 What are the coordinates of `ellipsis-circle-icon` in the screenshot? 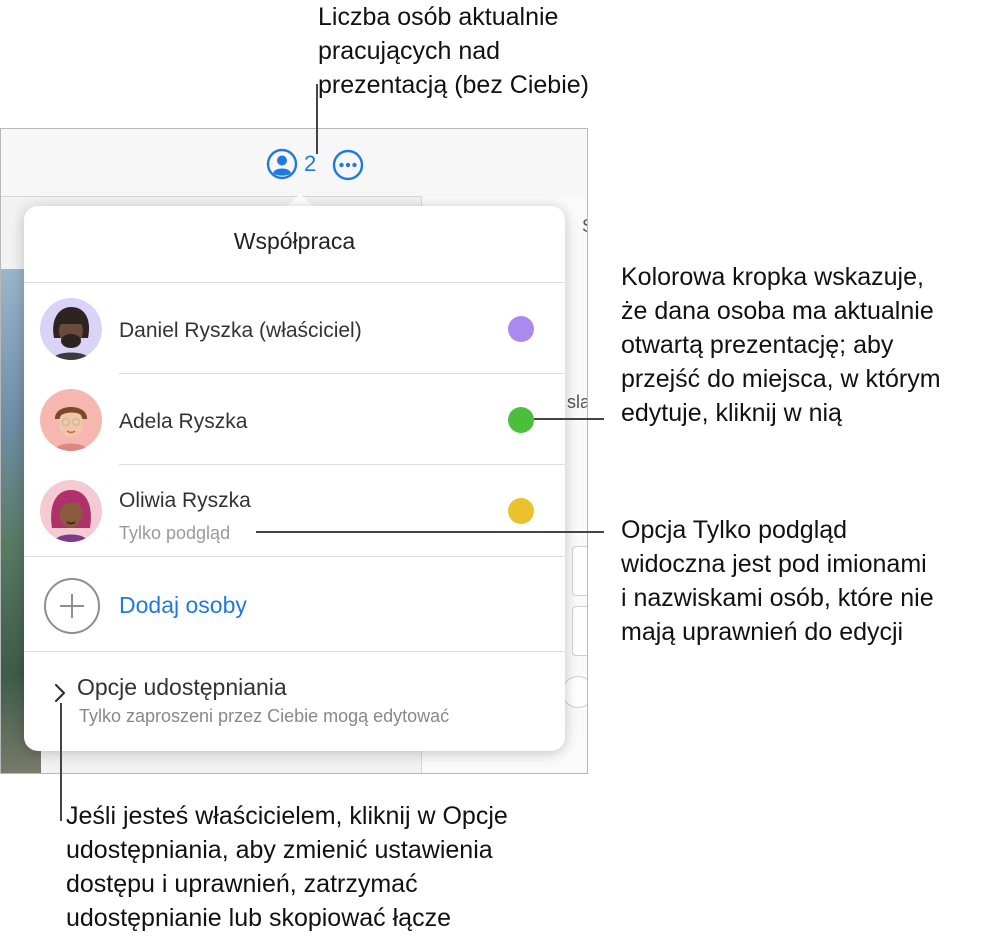 It's located at (348, 165).